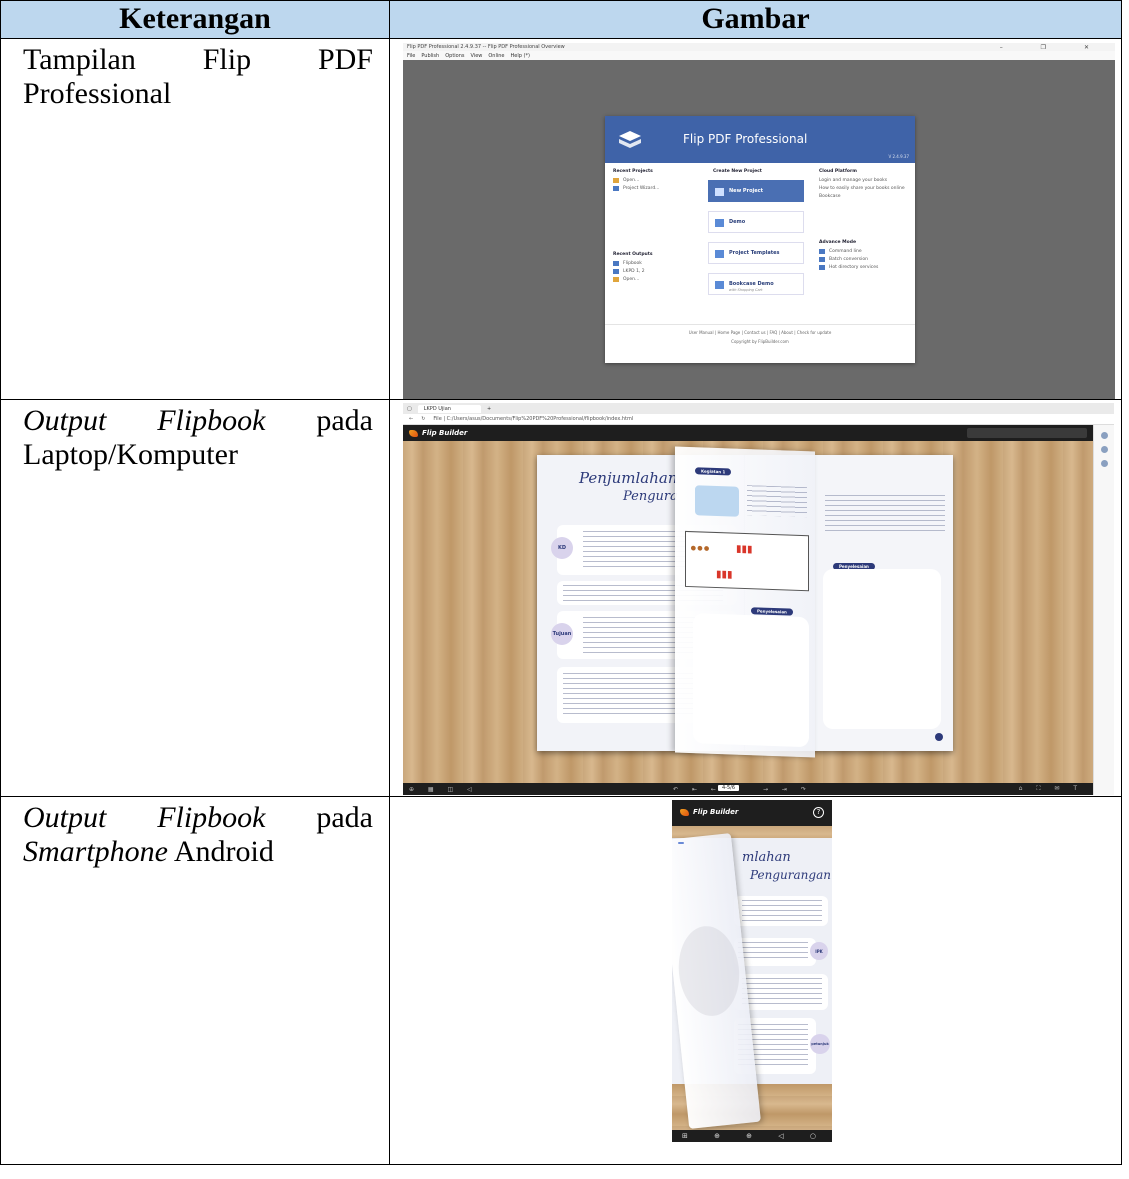 Image resolution: width=1129 pixels, height=1179 pixels. Describe the element at coordinates (423, 419) in the screenshot. I see `reload-icon: ↻` at that location.